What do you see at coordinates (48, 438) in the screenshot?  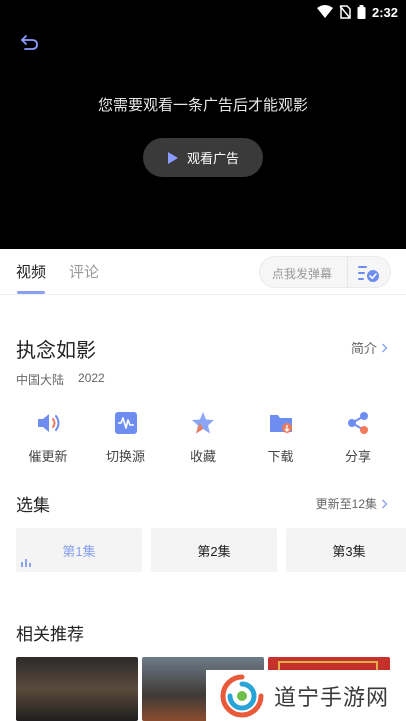 I see `request-update-button: 催更新` at bounding box center [48, 438].